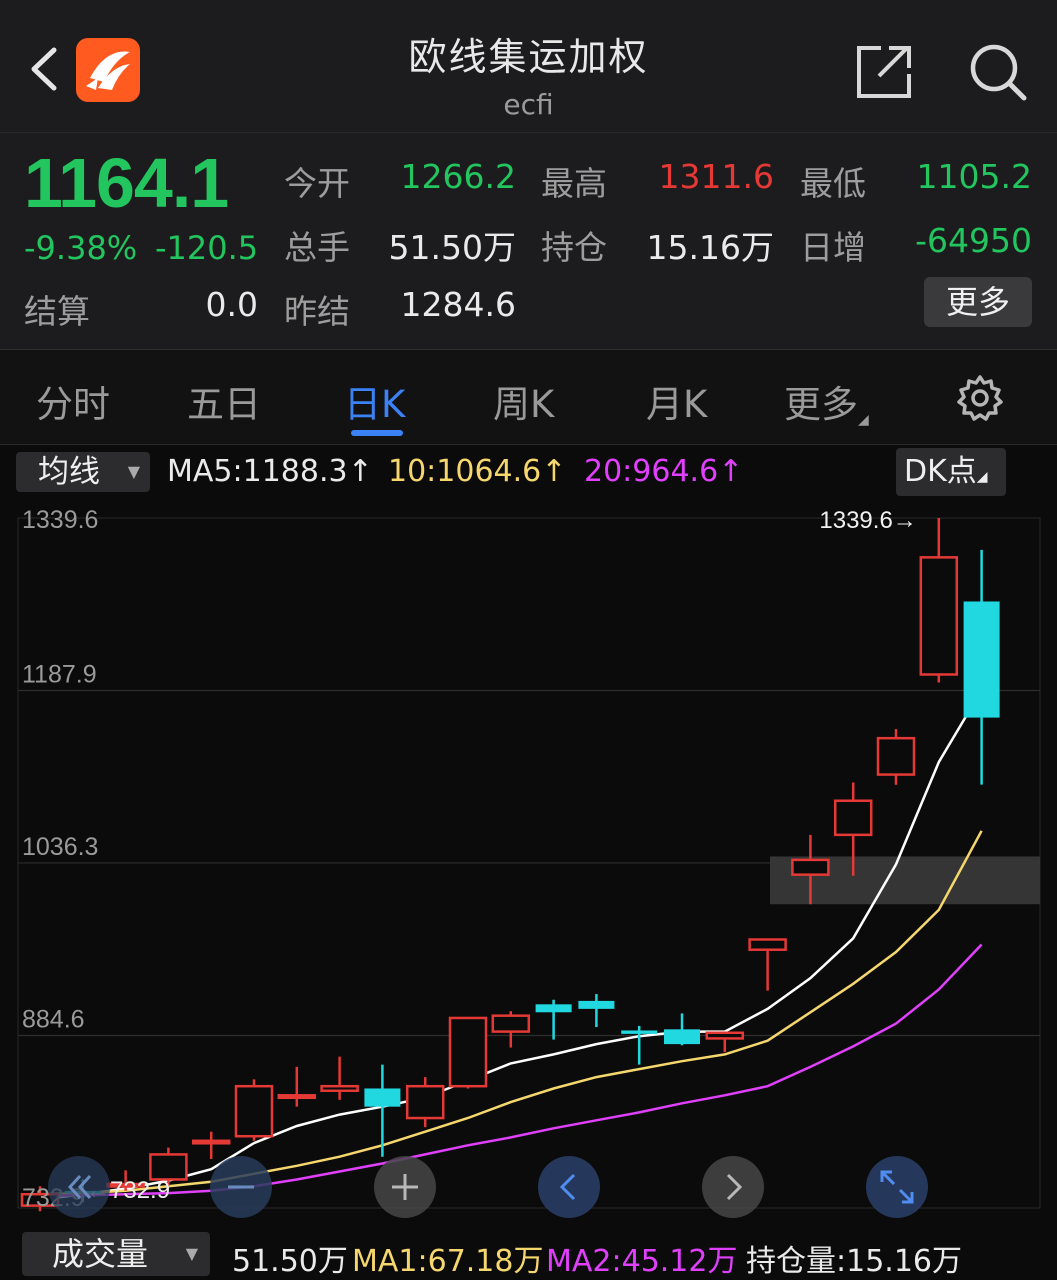 The height and width of the screenshot is (1280, 1057). I want to click on double-chevron-left-icon, so click(79, 1187).